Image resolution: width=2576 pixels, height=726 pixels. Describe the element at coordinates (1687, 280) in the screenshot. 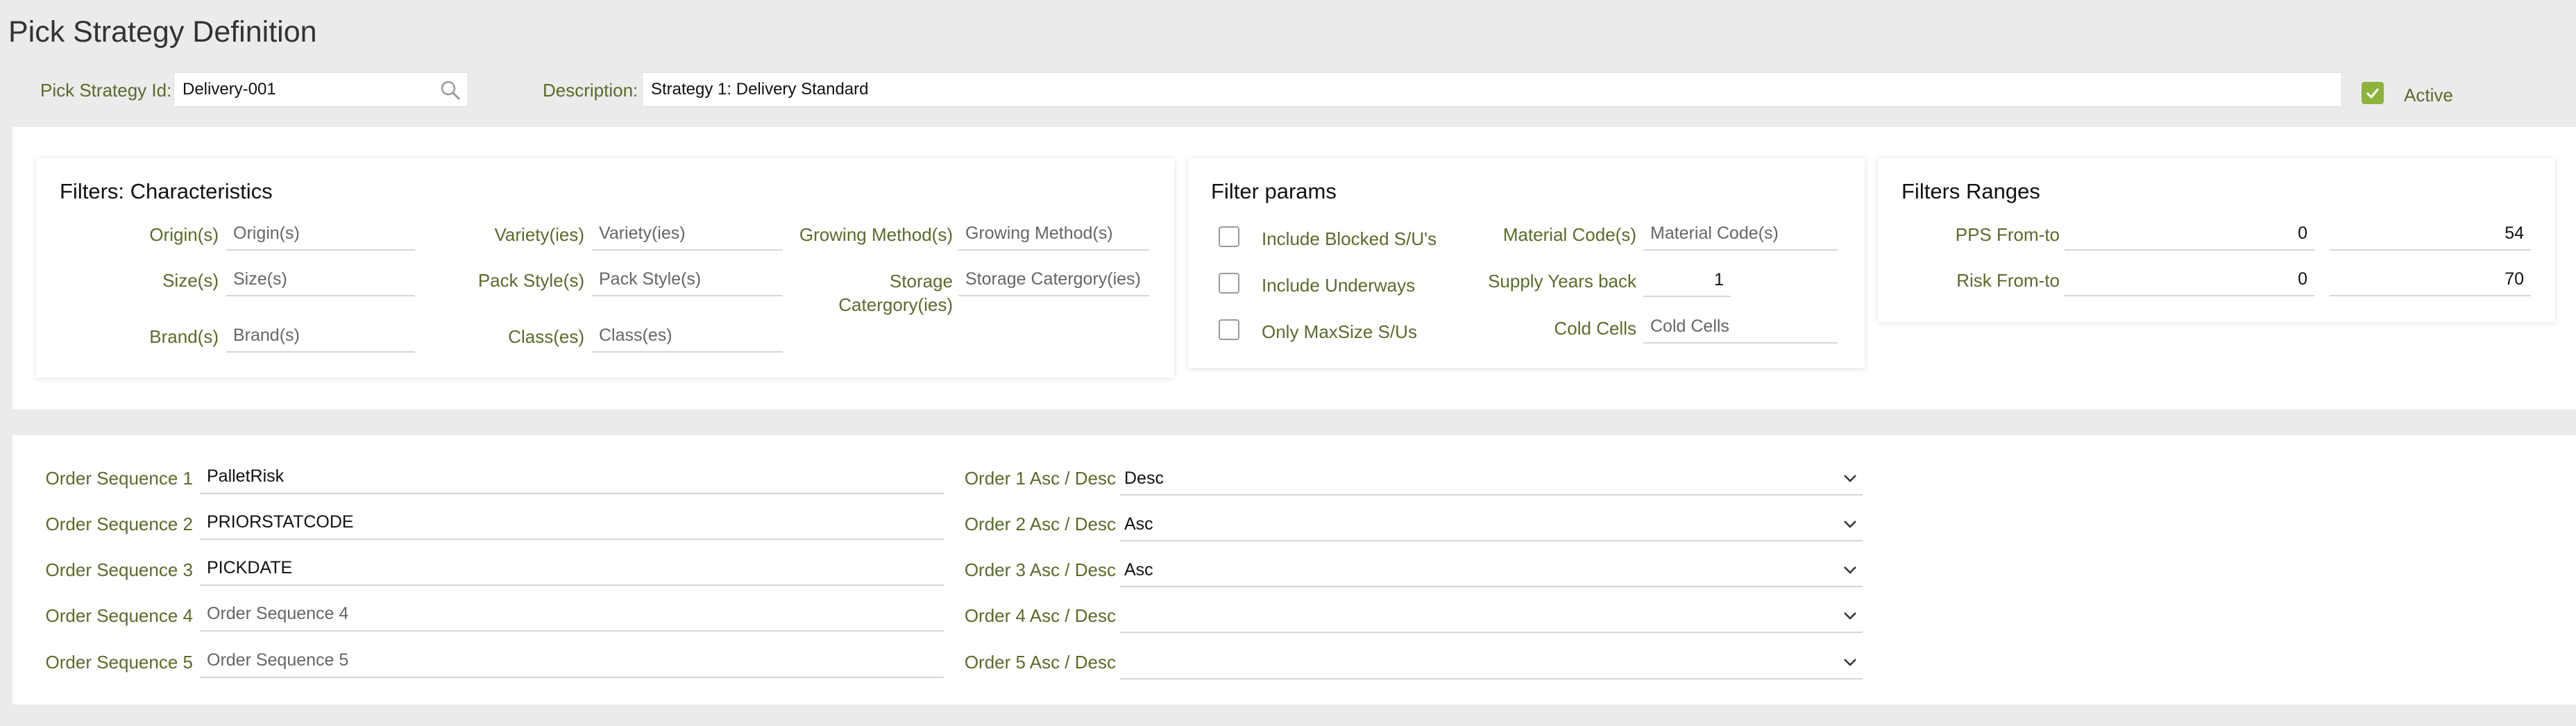

I see `supply-years-input: 1` at that location.